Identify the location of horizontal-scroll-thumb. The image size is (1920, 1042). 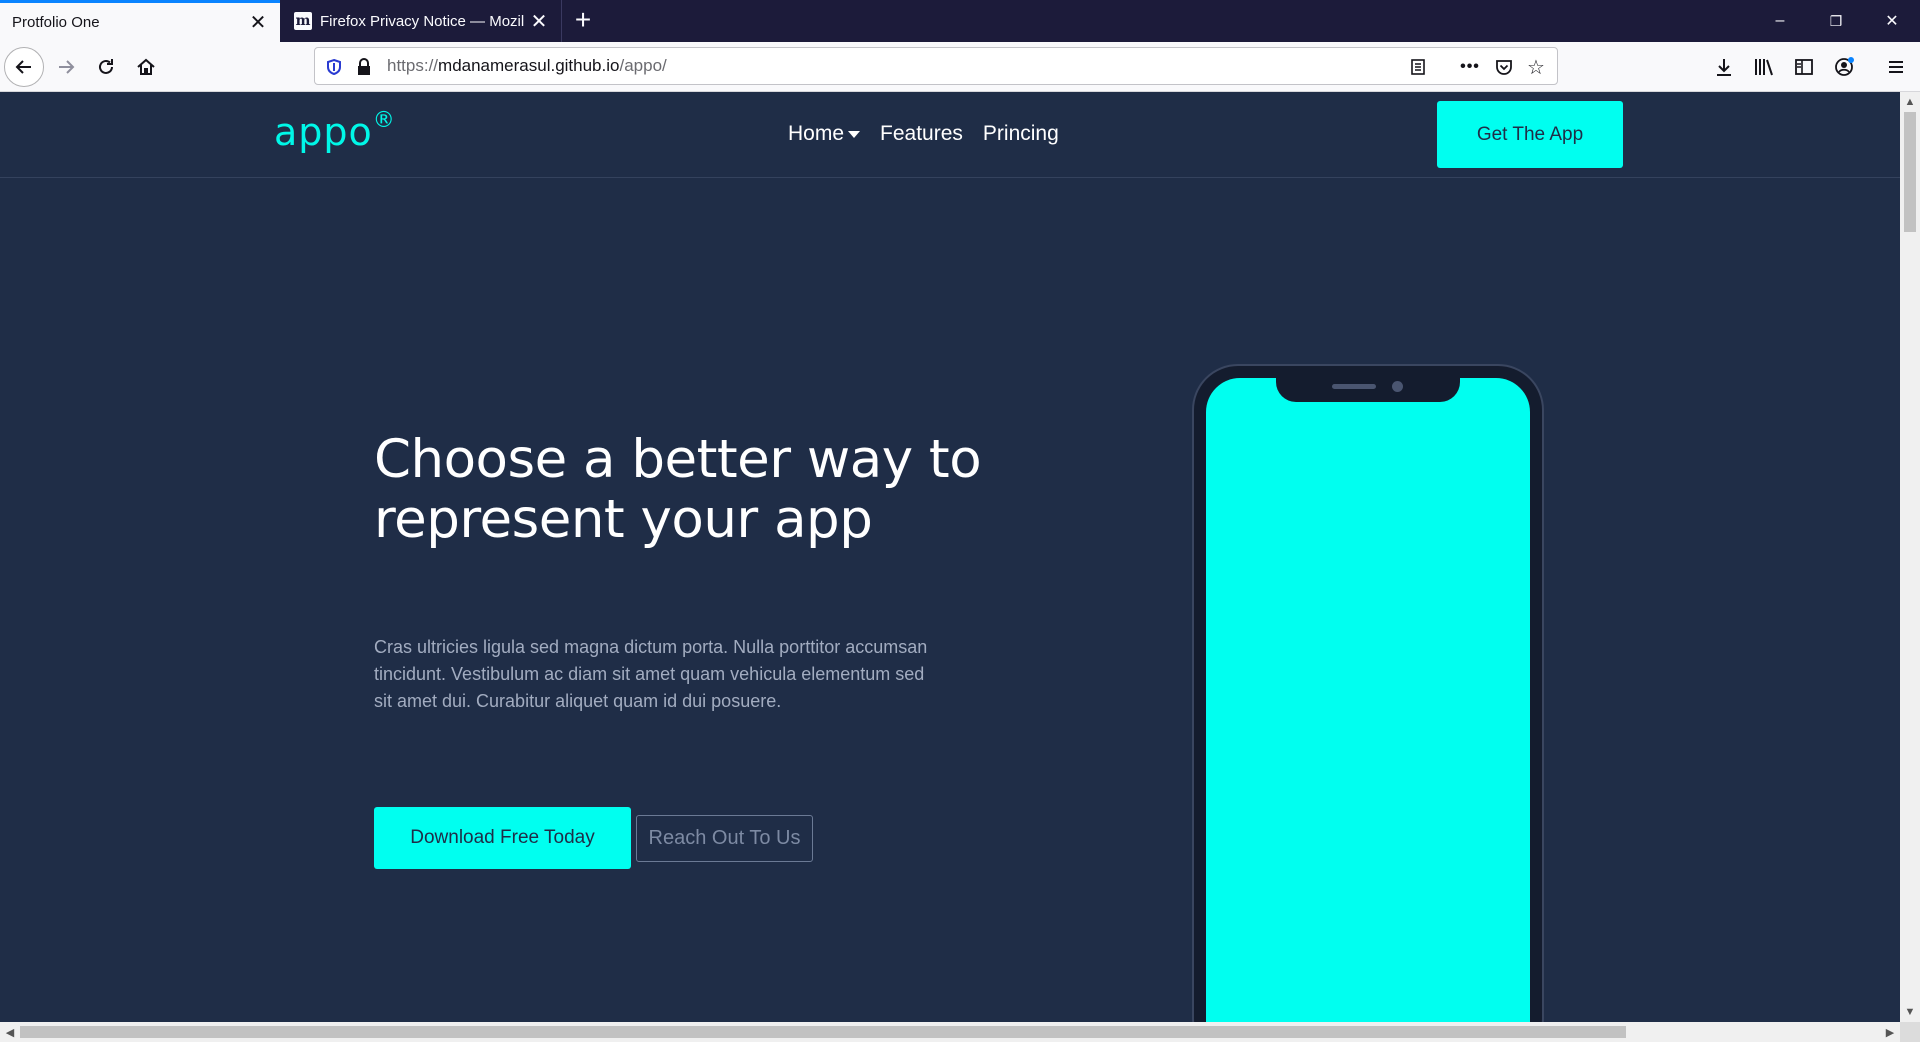
(823, 1032).